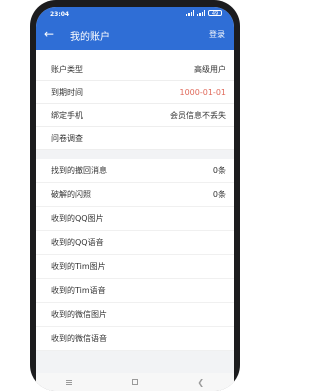 This screenshot has width=320, height=391. Describe the element at coordinates (67, 69) in the screenshot. I see `row-label: 账户类型` at that location.